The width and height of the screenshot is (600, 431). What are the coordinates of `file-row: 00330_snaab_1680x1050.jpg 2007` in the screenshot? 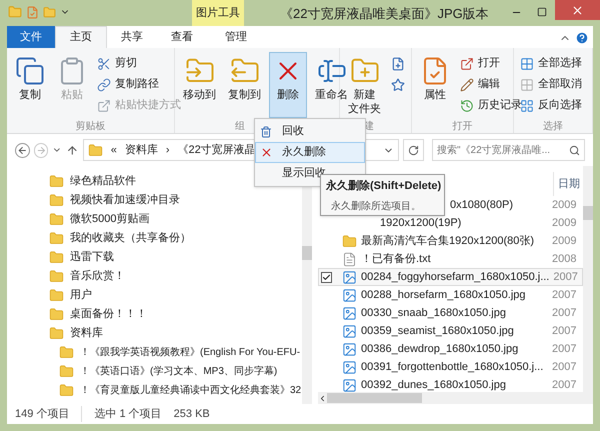 It's located at (450, 313).